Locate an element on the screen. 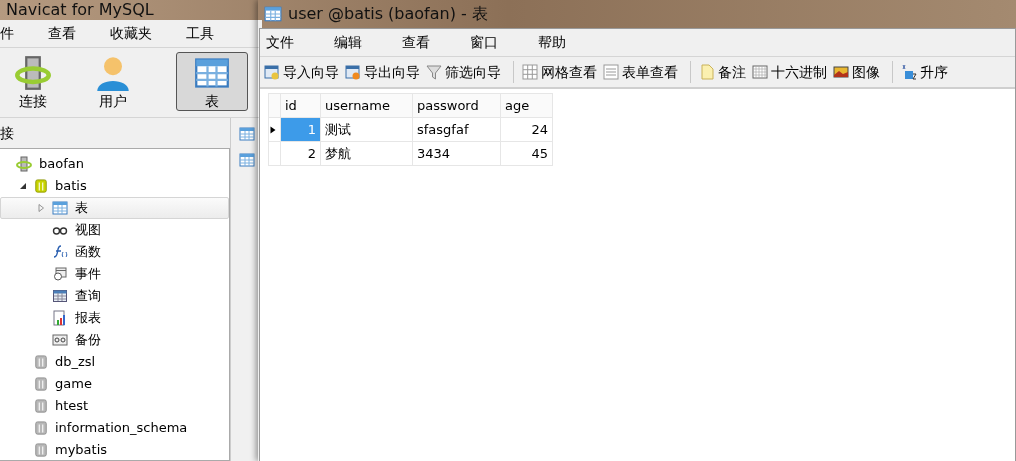 The width and height of the screenshot is (1016, 461). toolbar-button: 用户 is located at coordinates (113, 81).